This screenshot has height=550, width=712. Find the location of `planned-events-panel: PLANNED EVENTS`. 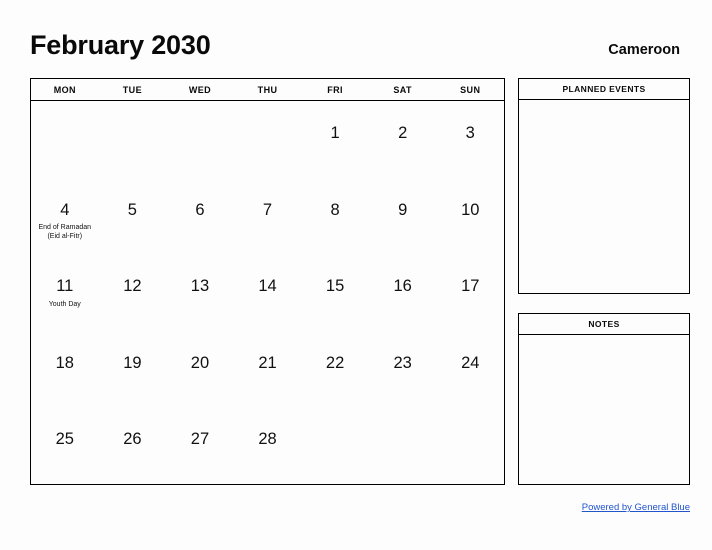

planned-events-panel: PLANNED EVENTS is located at coordinates (604, 186).